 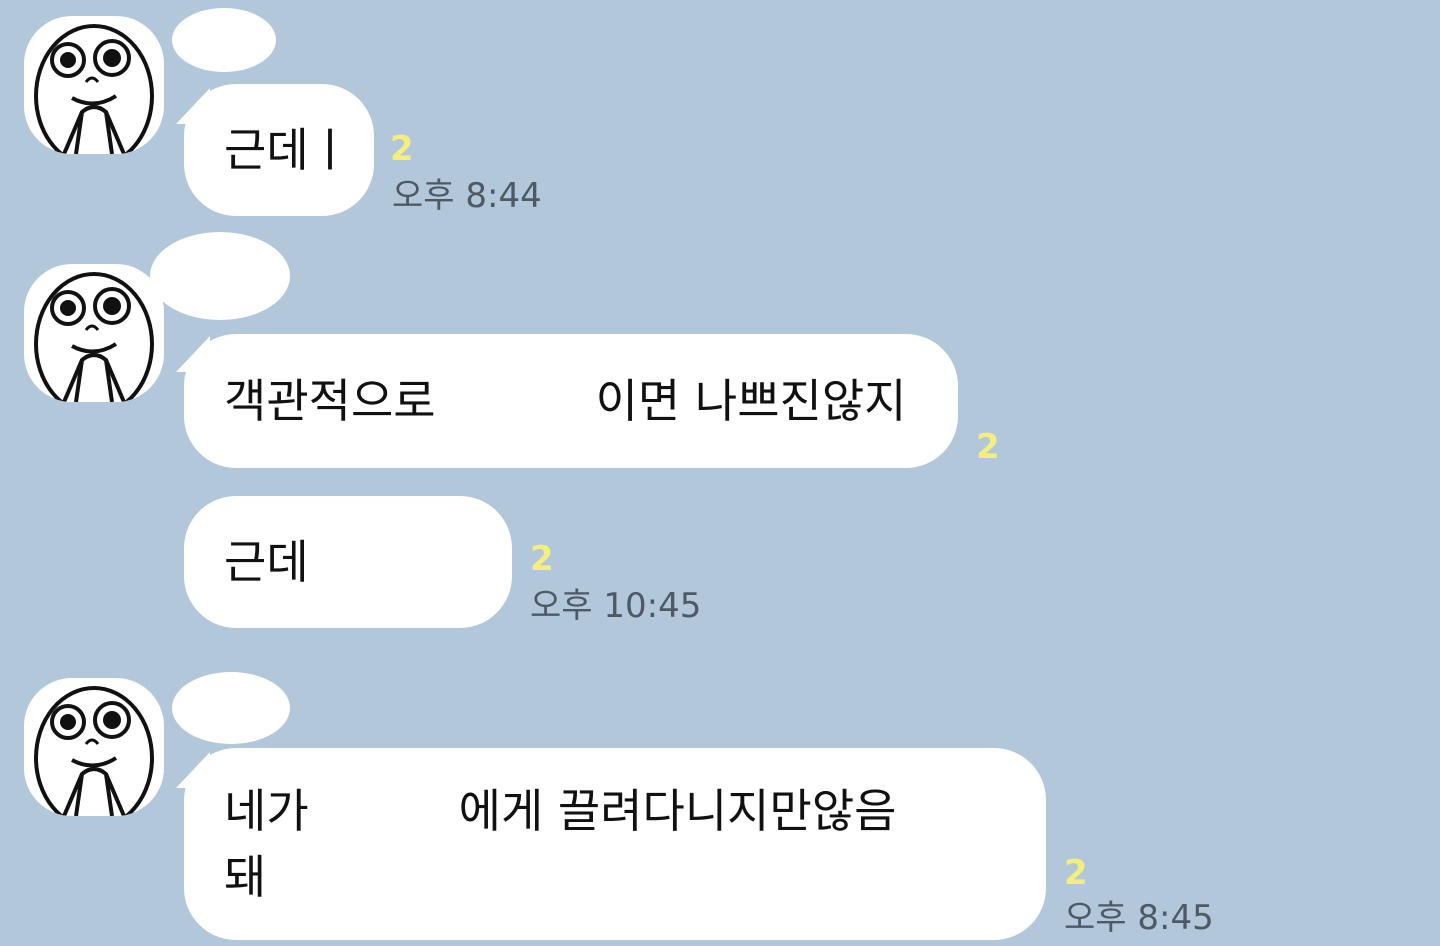 I want to click on message-text: 에게 끌려다니지만않음, so click(x=677, y=811).